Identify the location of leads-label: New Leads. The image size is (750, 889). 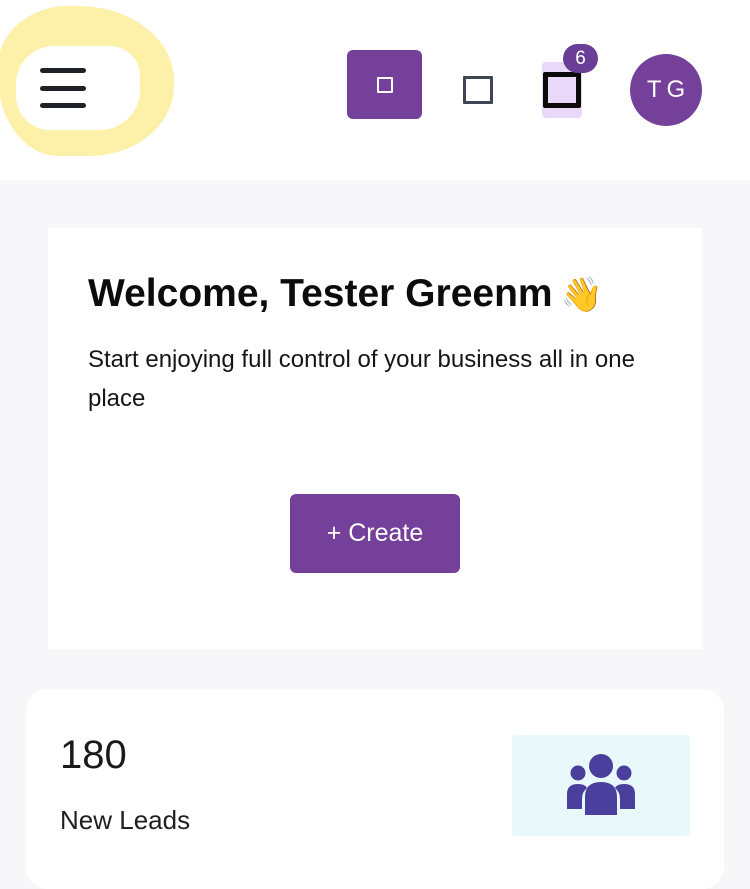
(125, 820).